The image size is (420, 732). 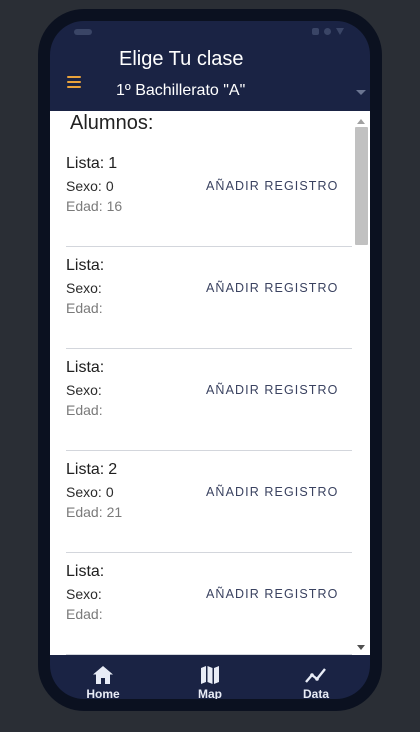 I want to click on menu-icon, so click(x=74, y=82).